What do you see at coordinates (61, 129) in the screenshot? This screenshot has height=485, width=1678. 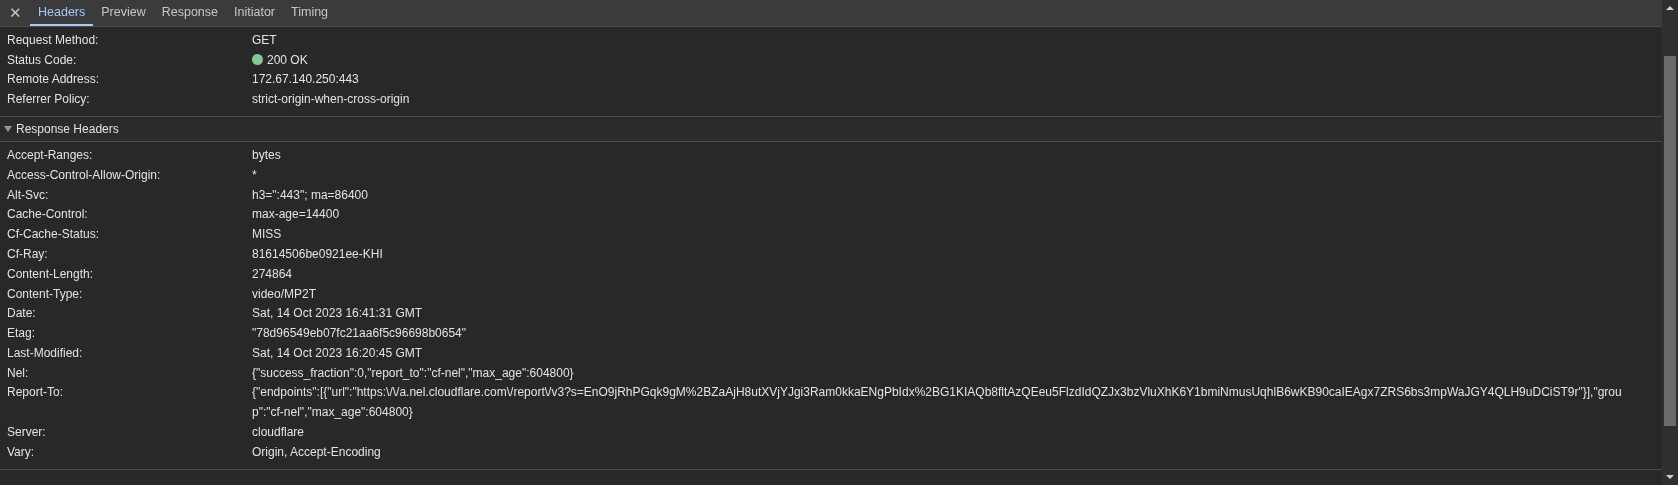 I see `section-header: Response Headers` at bounding box center [61, 129].